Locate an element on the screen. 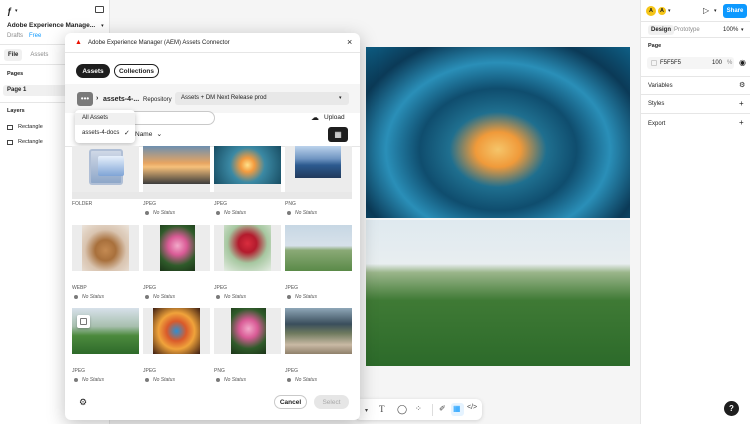 This screenshot has width=750, height=424. file-location: Drafts is located at coordinates (15, 36).